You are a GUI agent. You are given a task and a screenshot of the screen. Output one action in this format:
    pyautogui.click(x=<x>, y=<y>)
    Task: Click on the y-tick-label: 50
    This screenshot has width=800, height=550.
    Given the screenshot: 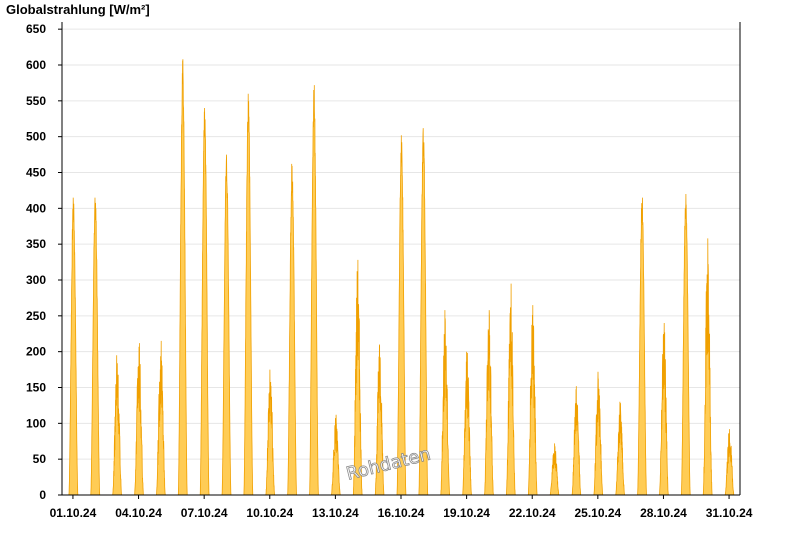 What is the action you would take?
    pyautogui.click(x=40, y=459)
    